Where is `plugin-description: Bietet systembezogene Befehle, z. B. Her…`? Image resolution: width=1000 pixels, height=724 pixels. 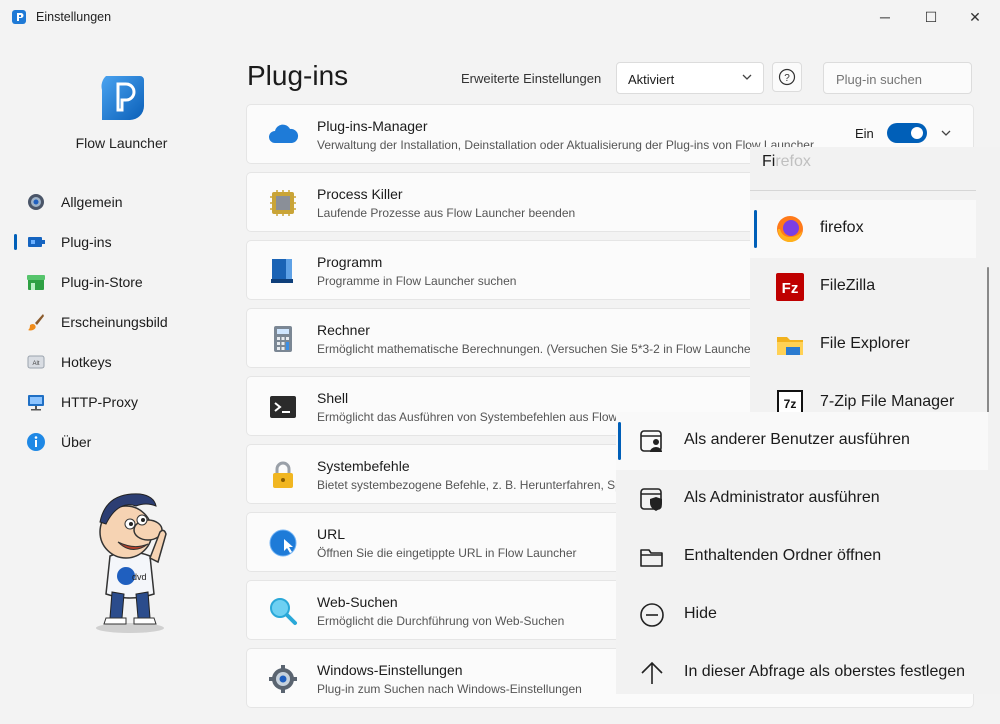
plugin-description: Bietet systembezogene Befehle, z. B. Her… is located at coordinates (483, 485).